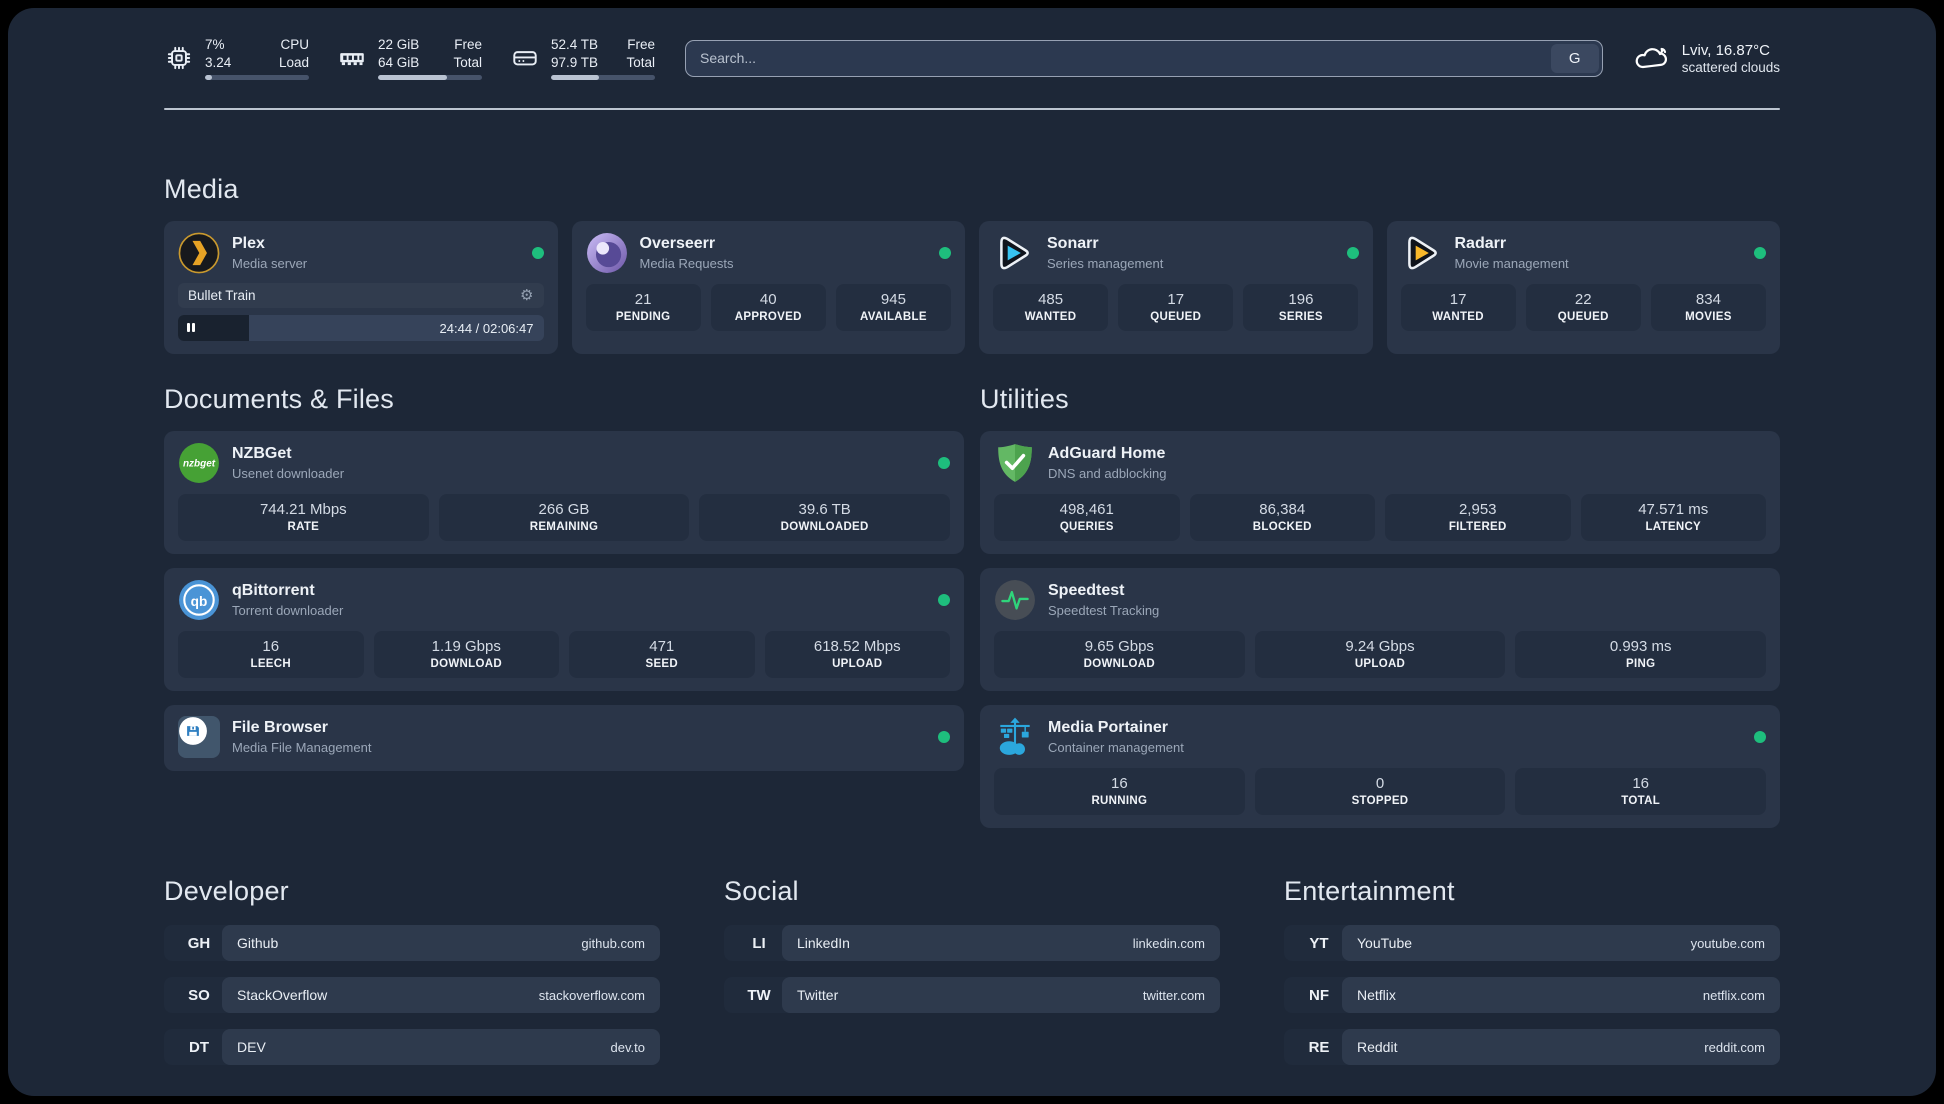 The width and height of the screenshot is (1944, 1104). I want to click on service-description: Media server, so click(270, 263).